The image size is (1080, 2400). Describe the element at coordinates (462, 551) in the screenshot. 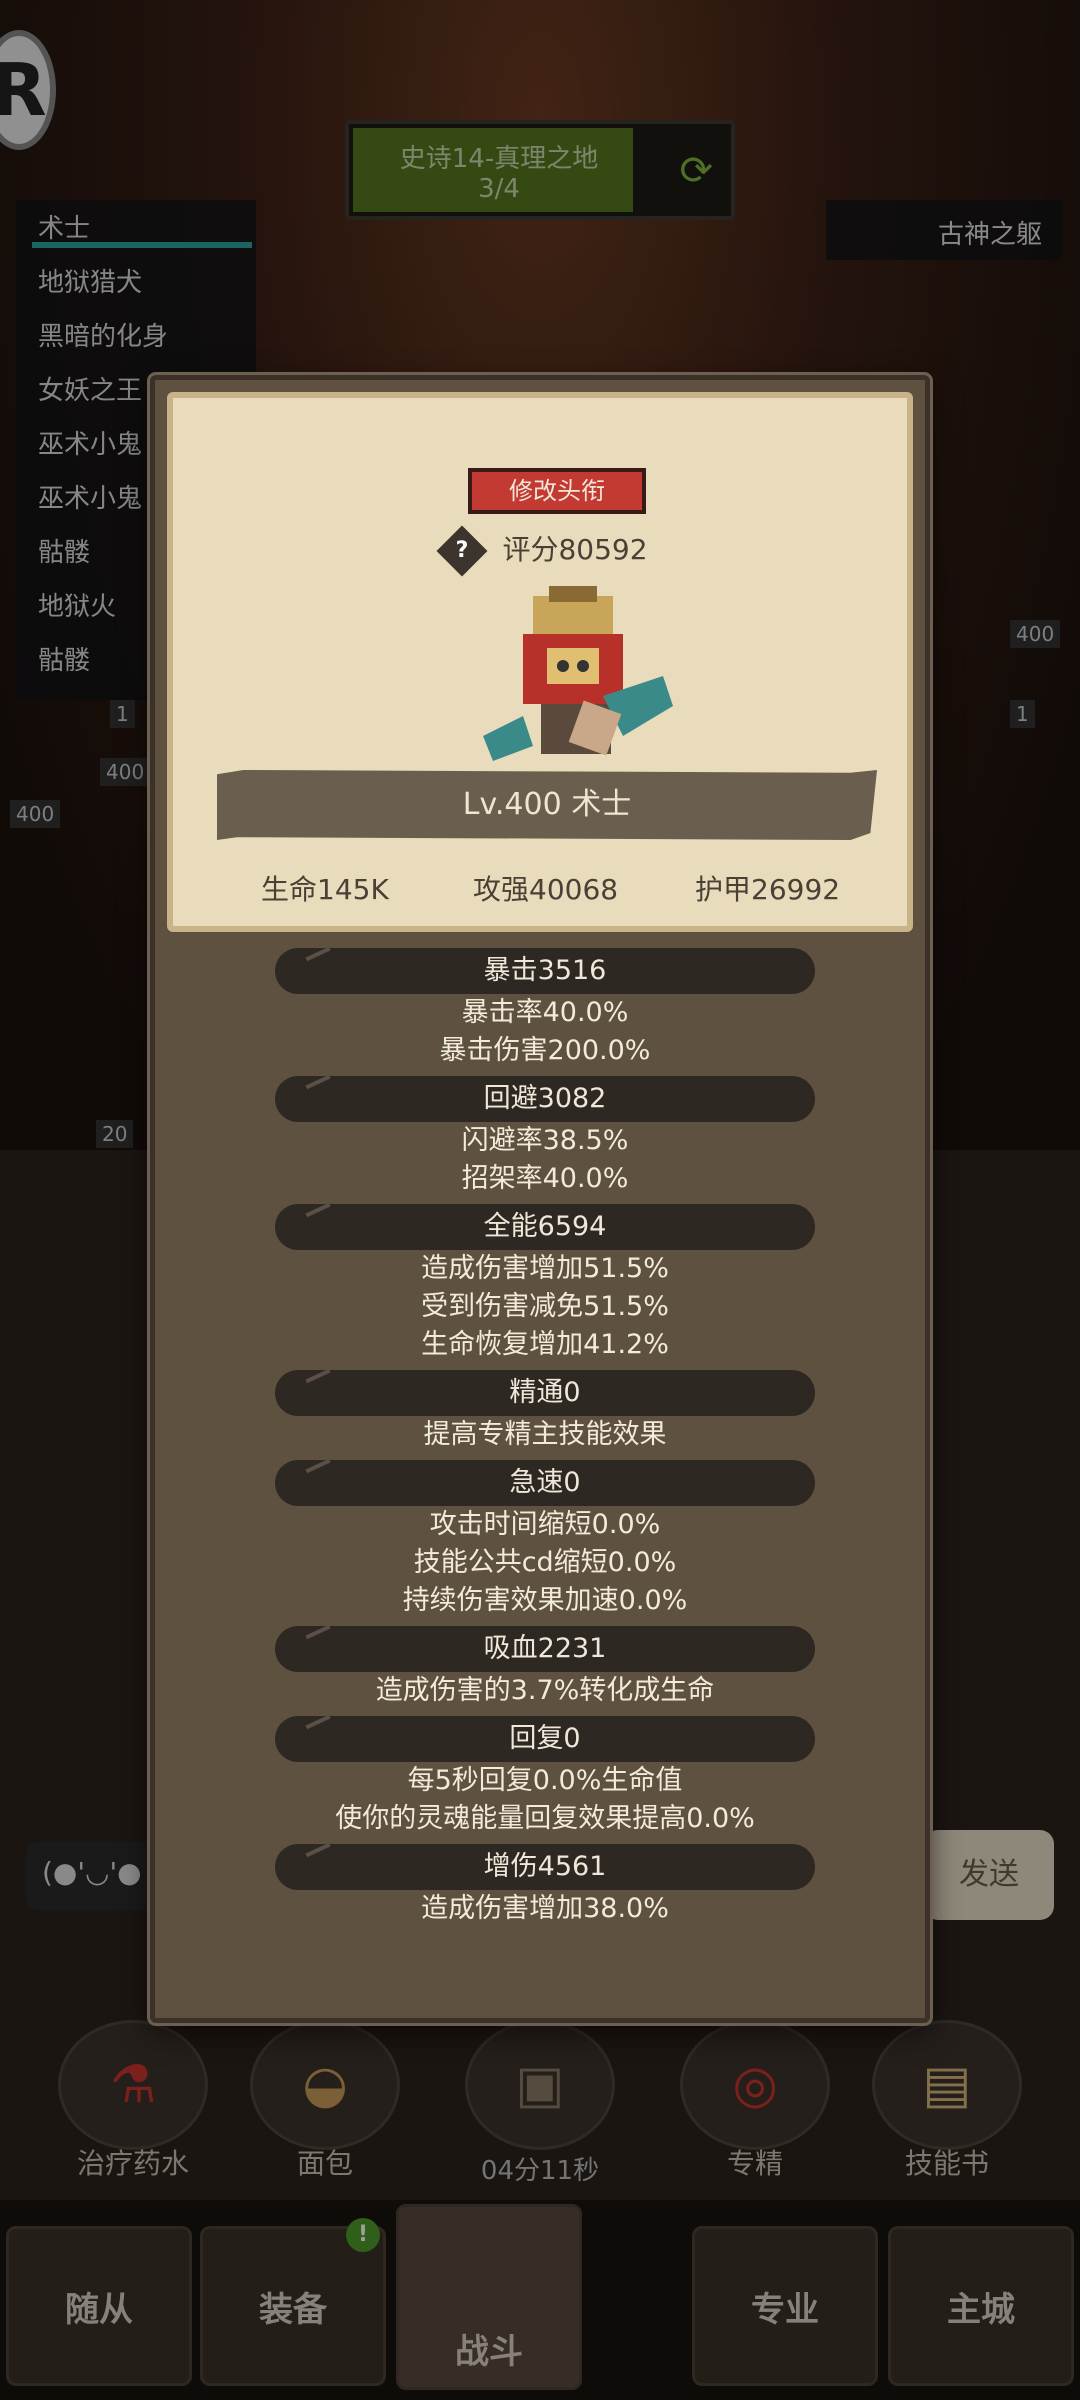

I see `help-icon: ?` at that location.